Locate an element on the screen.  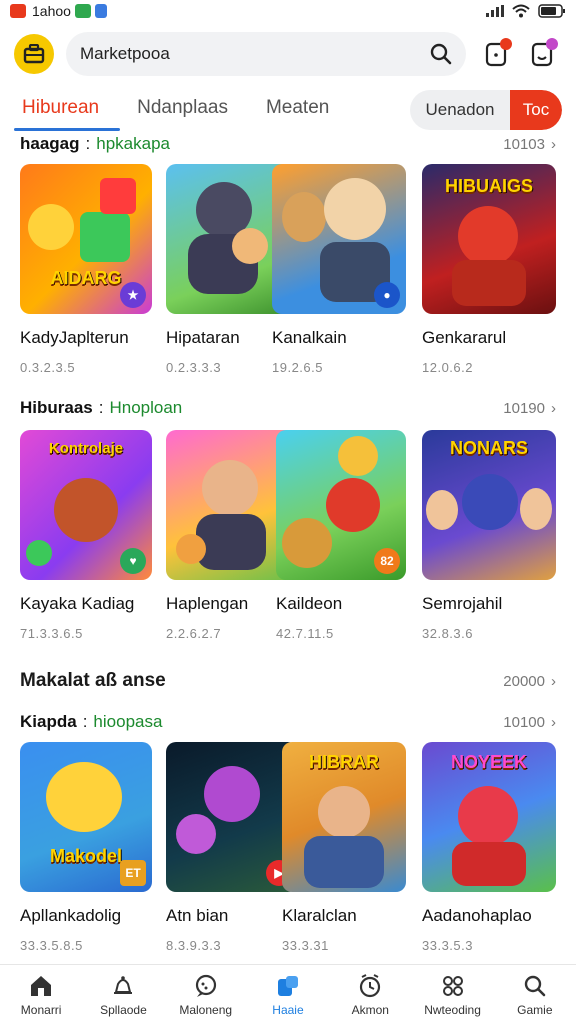
section-title: Hiburaas is located at coordinates (56, 407).